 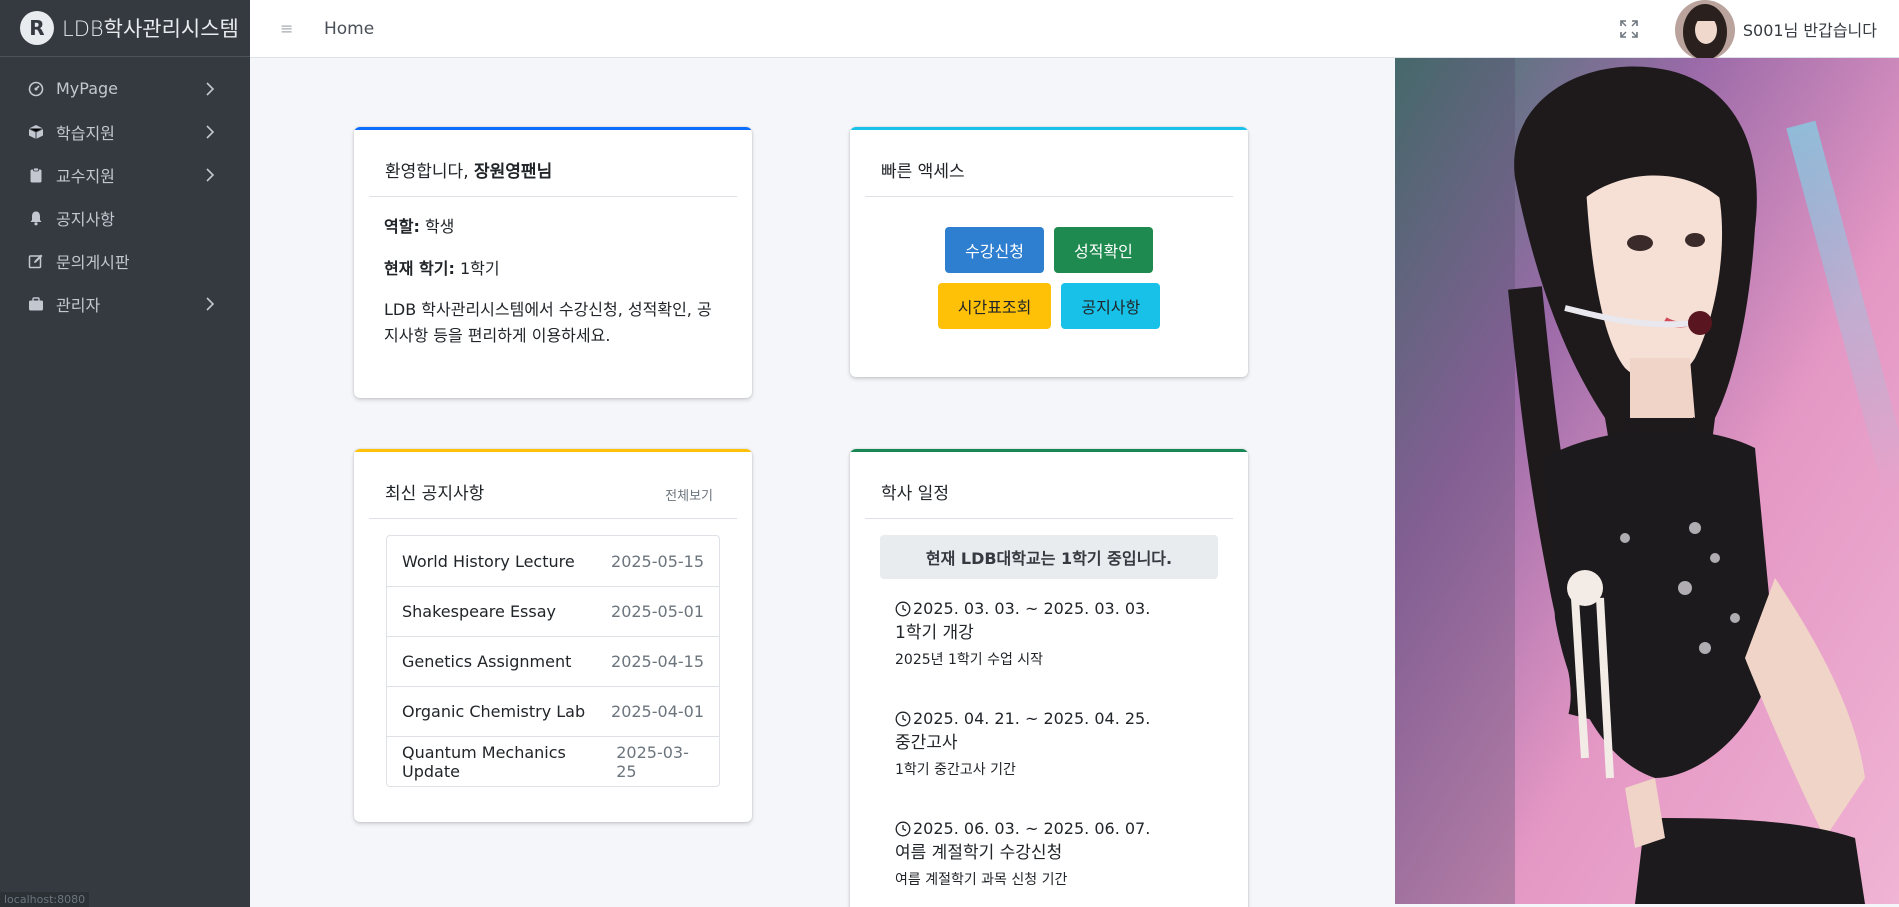 I want to click on list-item: World History Lecture 2025-05-15, so click(x=553, y=561).